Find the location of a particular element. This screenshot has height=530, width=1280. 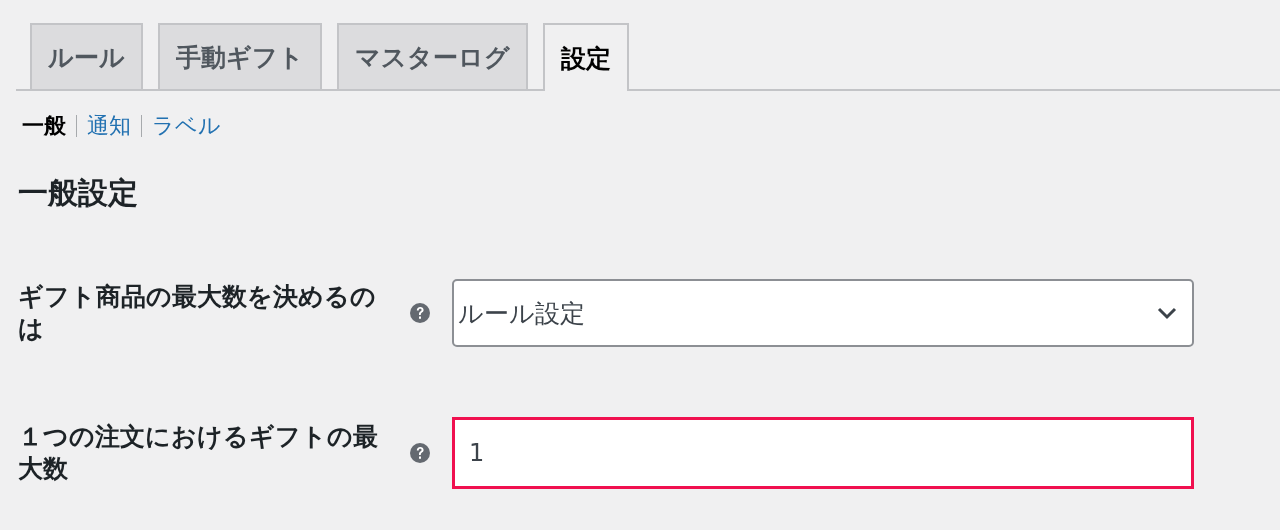

tab: 設定 is located at coordinates (586, 57).